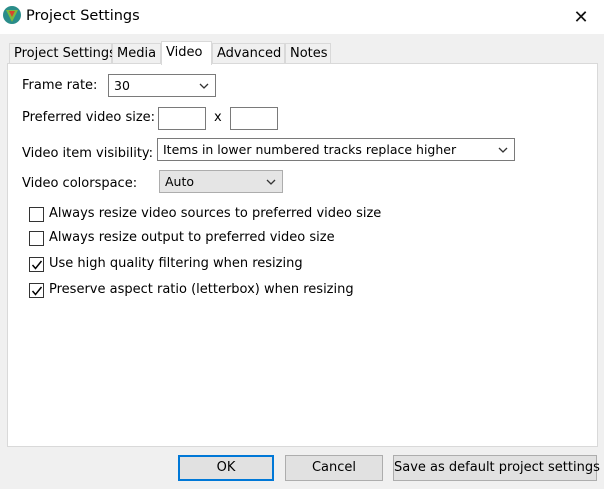  What do you see at coordinates (162, 85) in the screenshot?
I see `frame-rate-combo: 30` at bounding box center [162, 85].